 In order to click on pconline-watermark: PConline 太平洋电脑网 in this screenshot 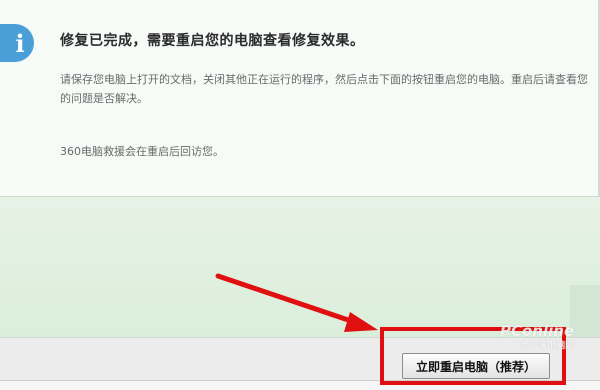, I will do `click(537, 336)`.